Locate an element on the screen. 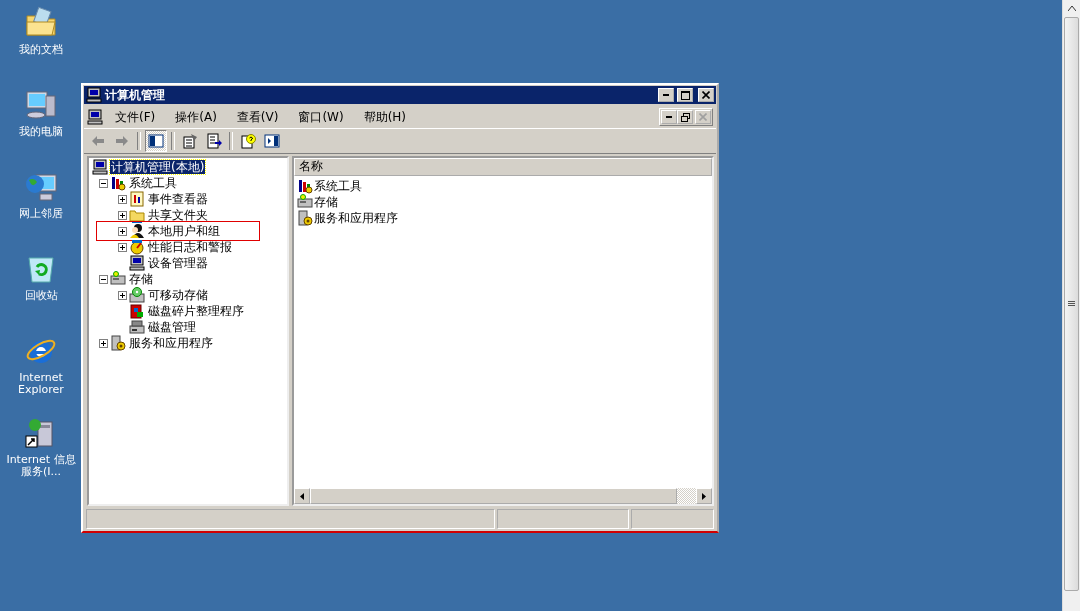 This screenshot has width=1080, height=611. tree-item: 存储 is located at coordinates (141, 279).